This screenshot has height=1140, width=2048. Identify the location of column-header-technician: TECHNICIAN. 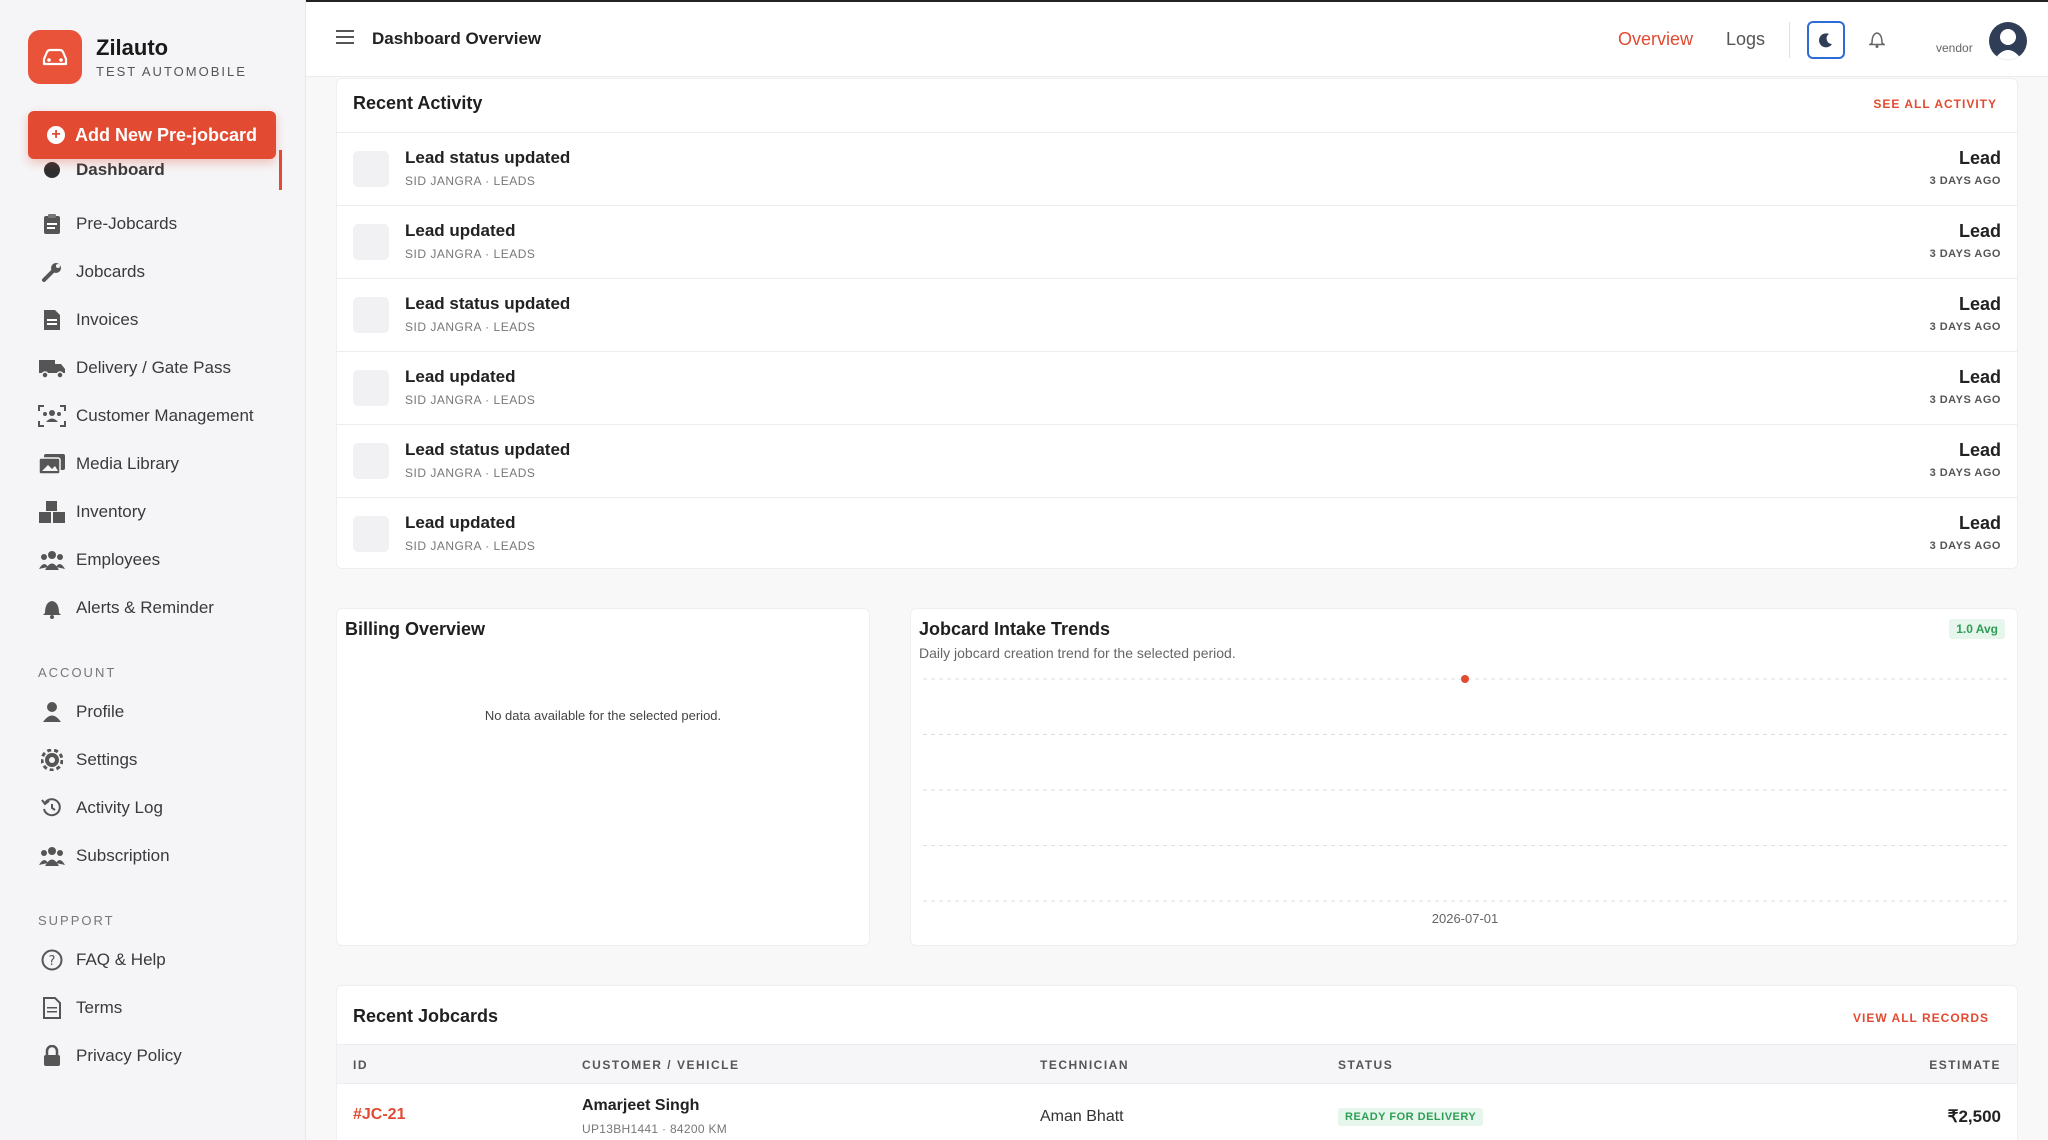
(1084, 1065).